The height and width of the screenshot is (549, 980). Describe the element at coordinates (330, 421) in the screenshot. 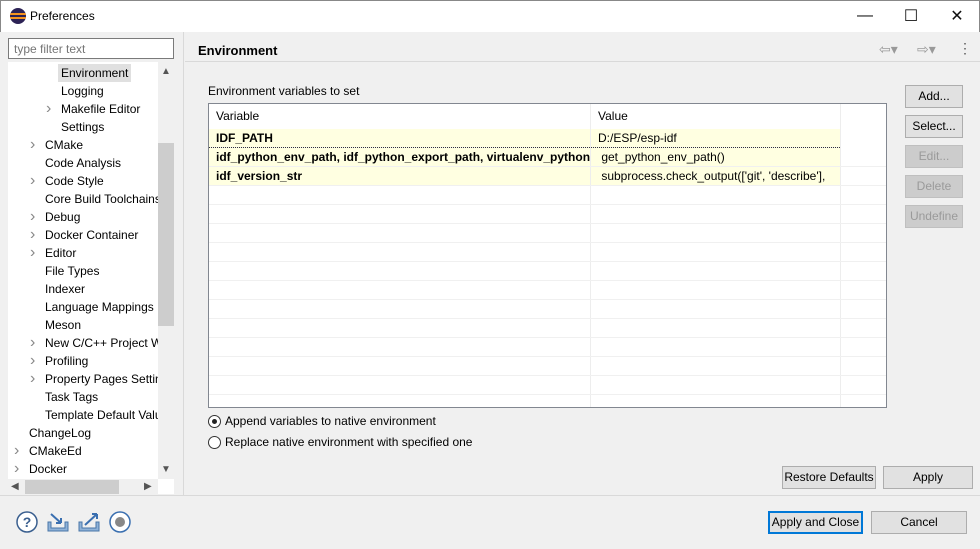

I see `radio-label: Append variables to native environment` at that location.